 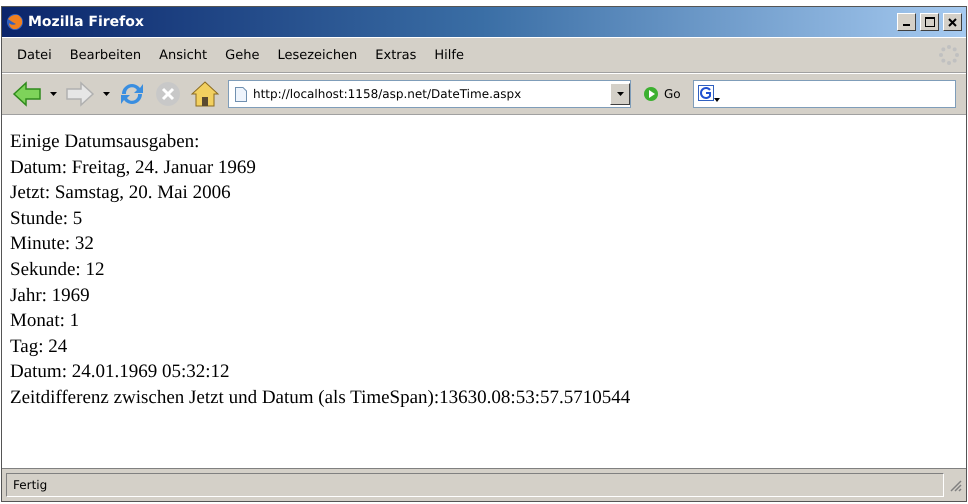 I want to click on status-text: Fertig, so click(x=475, y=485).